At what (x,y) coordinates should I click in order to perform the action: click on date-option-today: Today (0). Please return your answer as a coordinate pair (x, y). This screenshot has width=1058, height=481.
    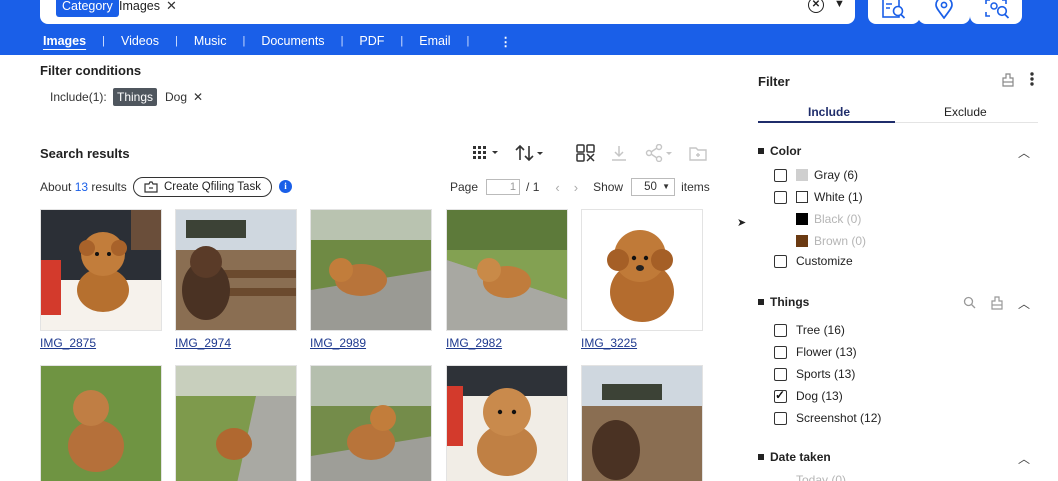
    Looking at the image, I should click on (810, 476).